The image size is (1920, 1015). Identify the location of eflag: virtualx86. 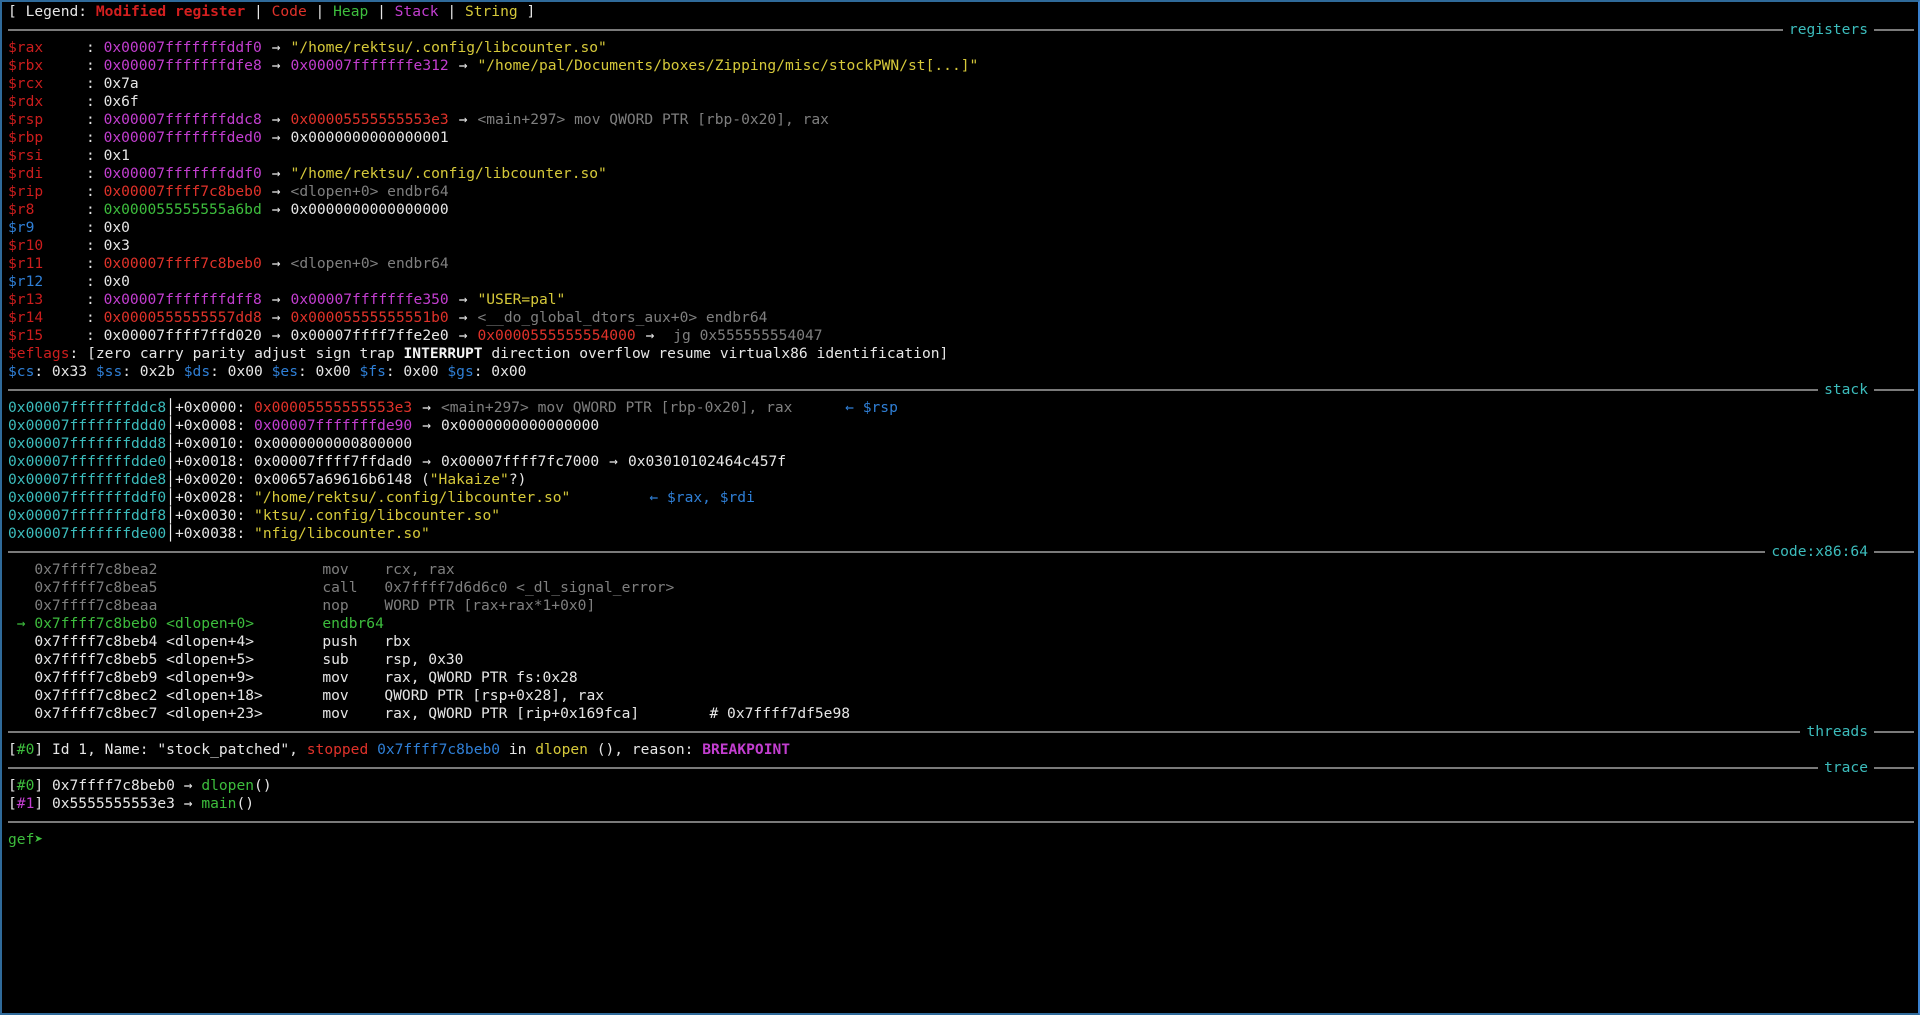
(763, 353).